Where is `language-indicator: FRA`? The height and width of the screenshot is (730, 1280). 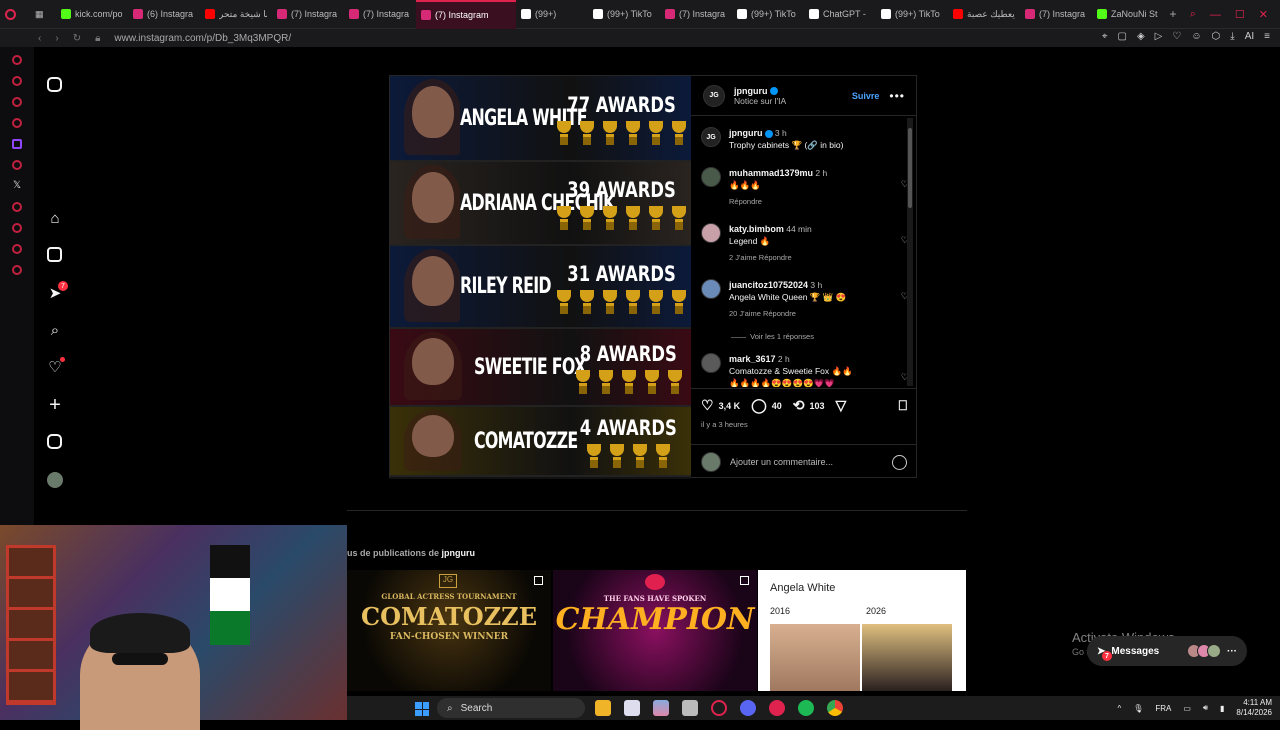 language-indicator: FRA is located at coordinates (1163, 708).